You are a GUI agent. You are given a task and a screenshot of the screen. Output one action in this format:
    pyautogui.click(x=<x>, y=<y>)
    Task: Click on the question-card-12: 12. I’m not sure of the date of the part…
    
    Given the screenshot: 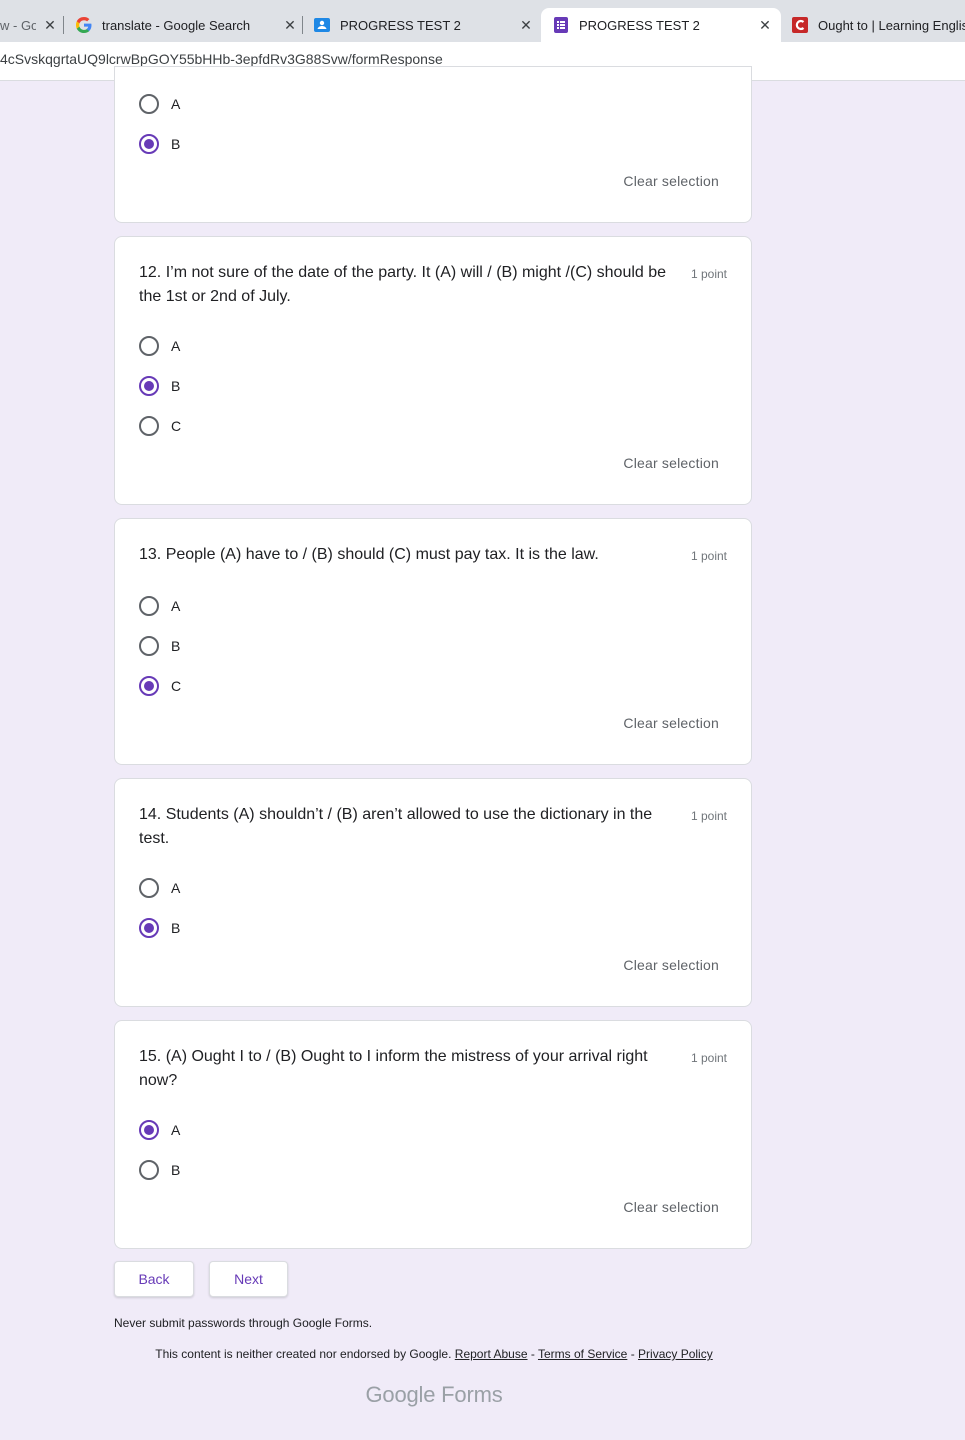 What is the action you would take?
    pyautogui.click(x=433, y=370)
    